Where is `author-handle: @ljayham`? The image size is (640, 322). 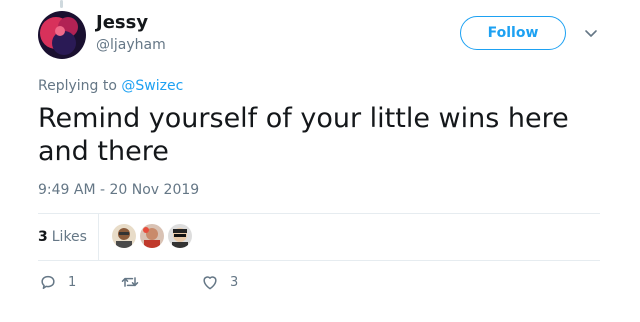
author-handle: @ljayham is located at coordinates (131, 45).